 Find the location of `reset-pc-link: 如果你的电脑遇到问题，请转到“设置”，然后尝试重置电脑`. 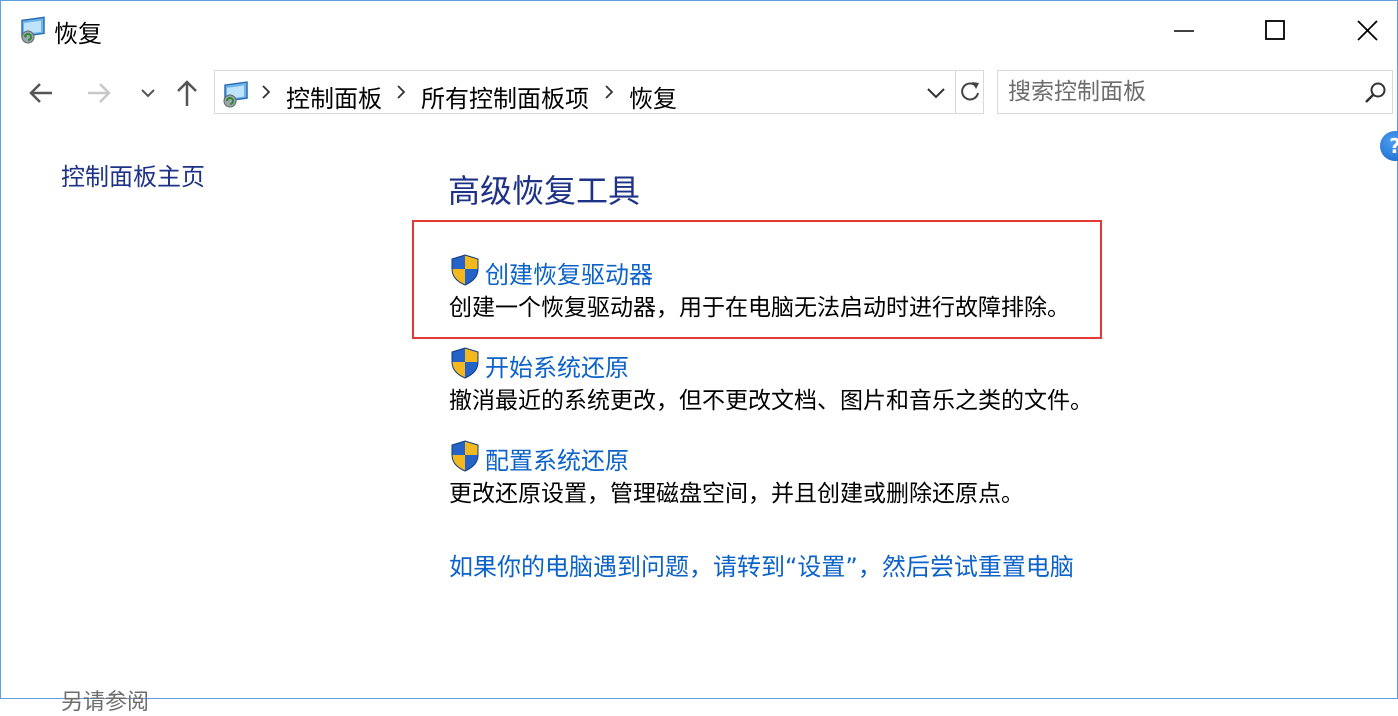

reset-pc-link: 如果你的电脑遇到问题，请转到“设置”，然后尝试重置电脑 is located at coordinates (761, 564).